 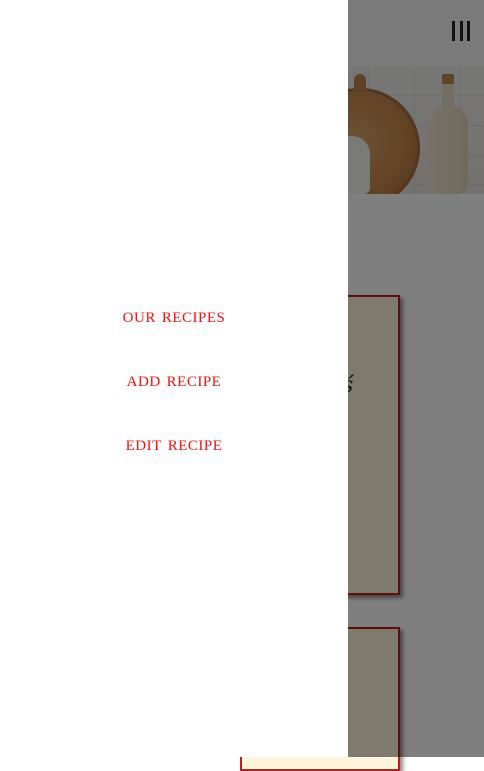 What do you see at coordinates (174, 458) in the screenshot?
I see `nav-link-edit-recipe: EDIT RECIPE` at bounding box center [174, 458].